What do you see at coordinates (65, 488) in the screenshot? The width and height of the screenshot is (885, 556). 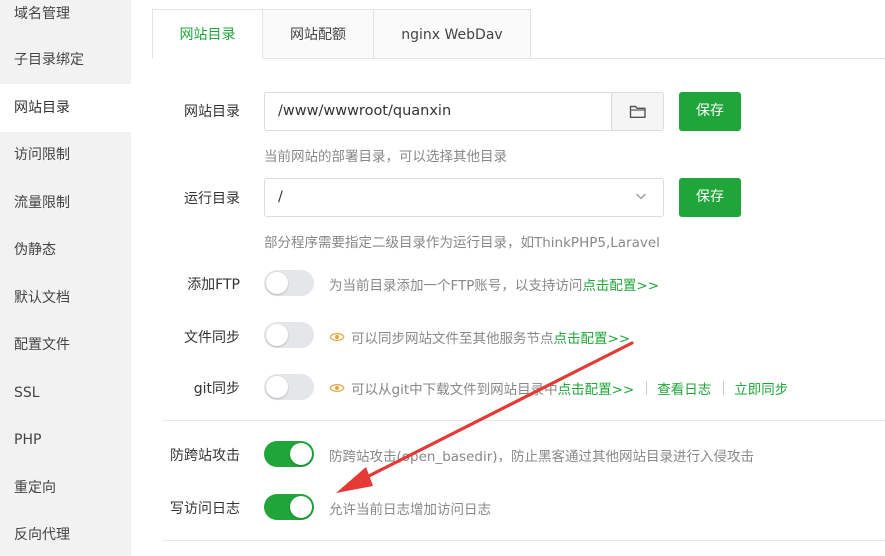 I see `sidebar-item-redirect: 重定向` at bounding box center [65, 488].